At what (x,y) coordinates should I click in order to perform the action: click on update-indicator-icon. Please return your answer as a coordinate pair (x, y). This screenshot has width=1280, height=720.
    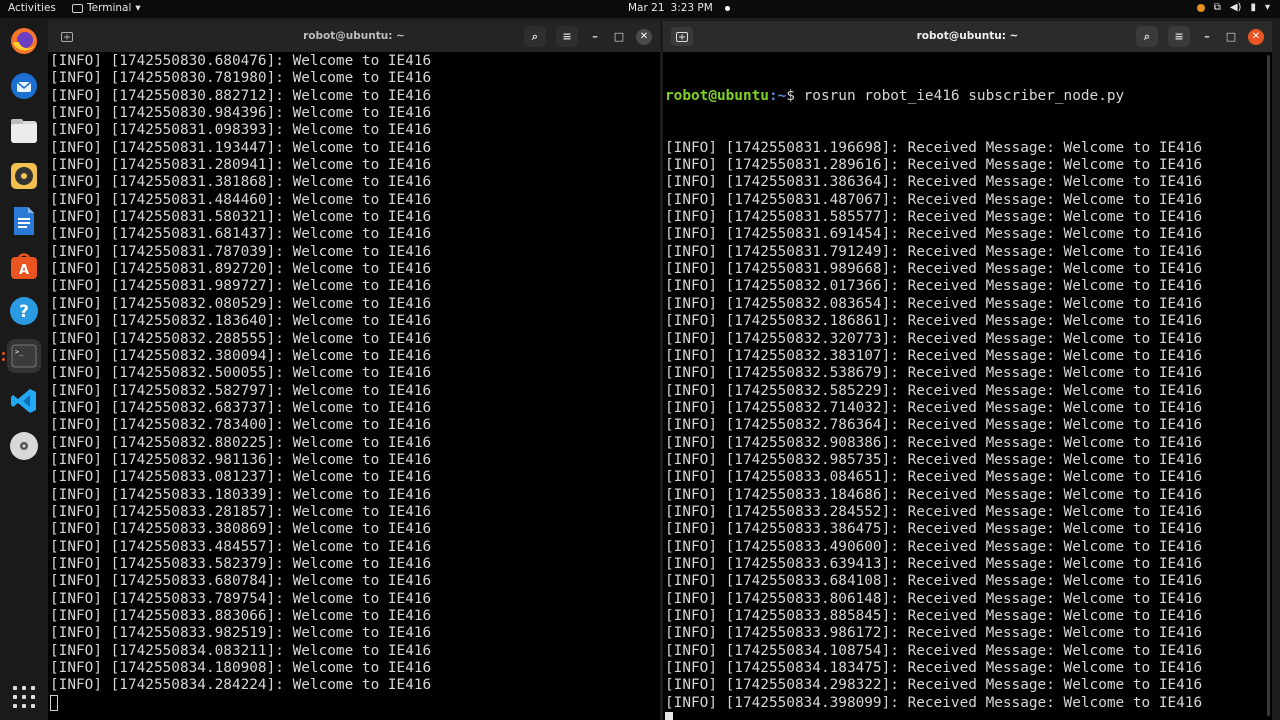
    Looking at the image, I should click on (1200, 7).